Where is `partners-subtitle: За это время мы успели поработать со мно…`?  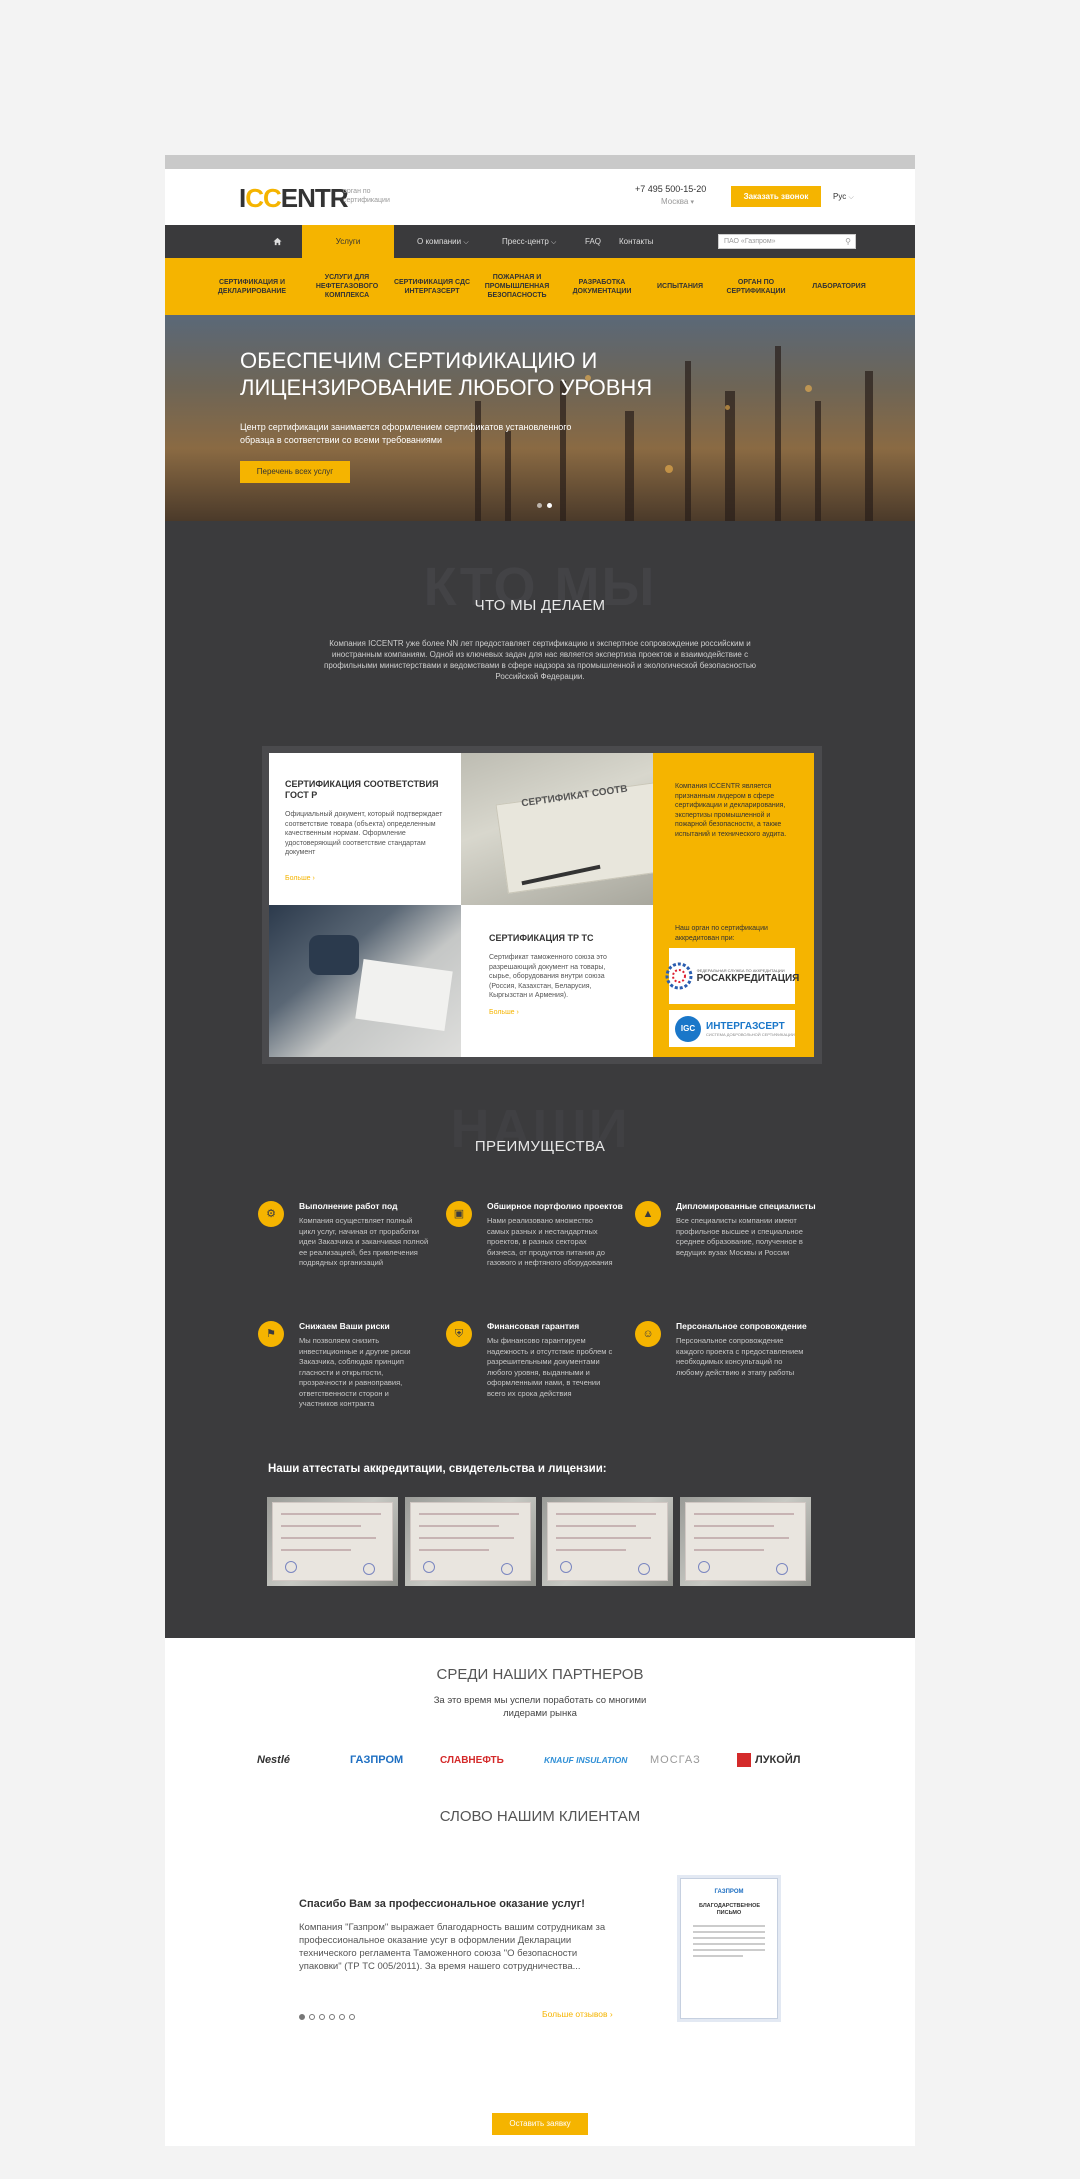
partners-subtitle: За это время мы успели поработать со мно… is located at coordinates (540, 1707).